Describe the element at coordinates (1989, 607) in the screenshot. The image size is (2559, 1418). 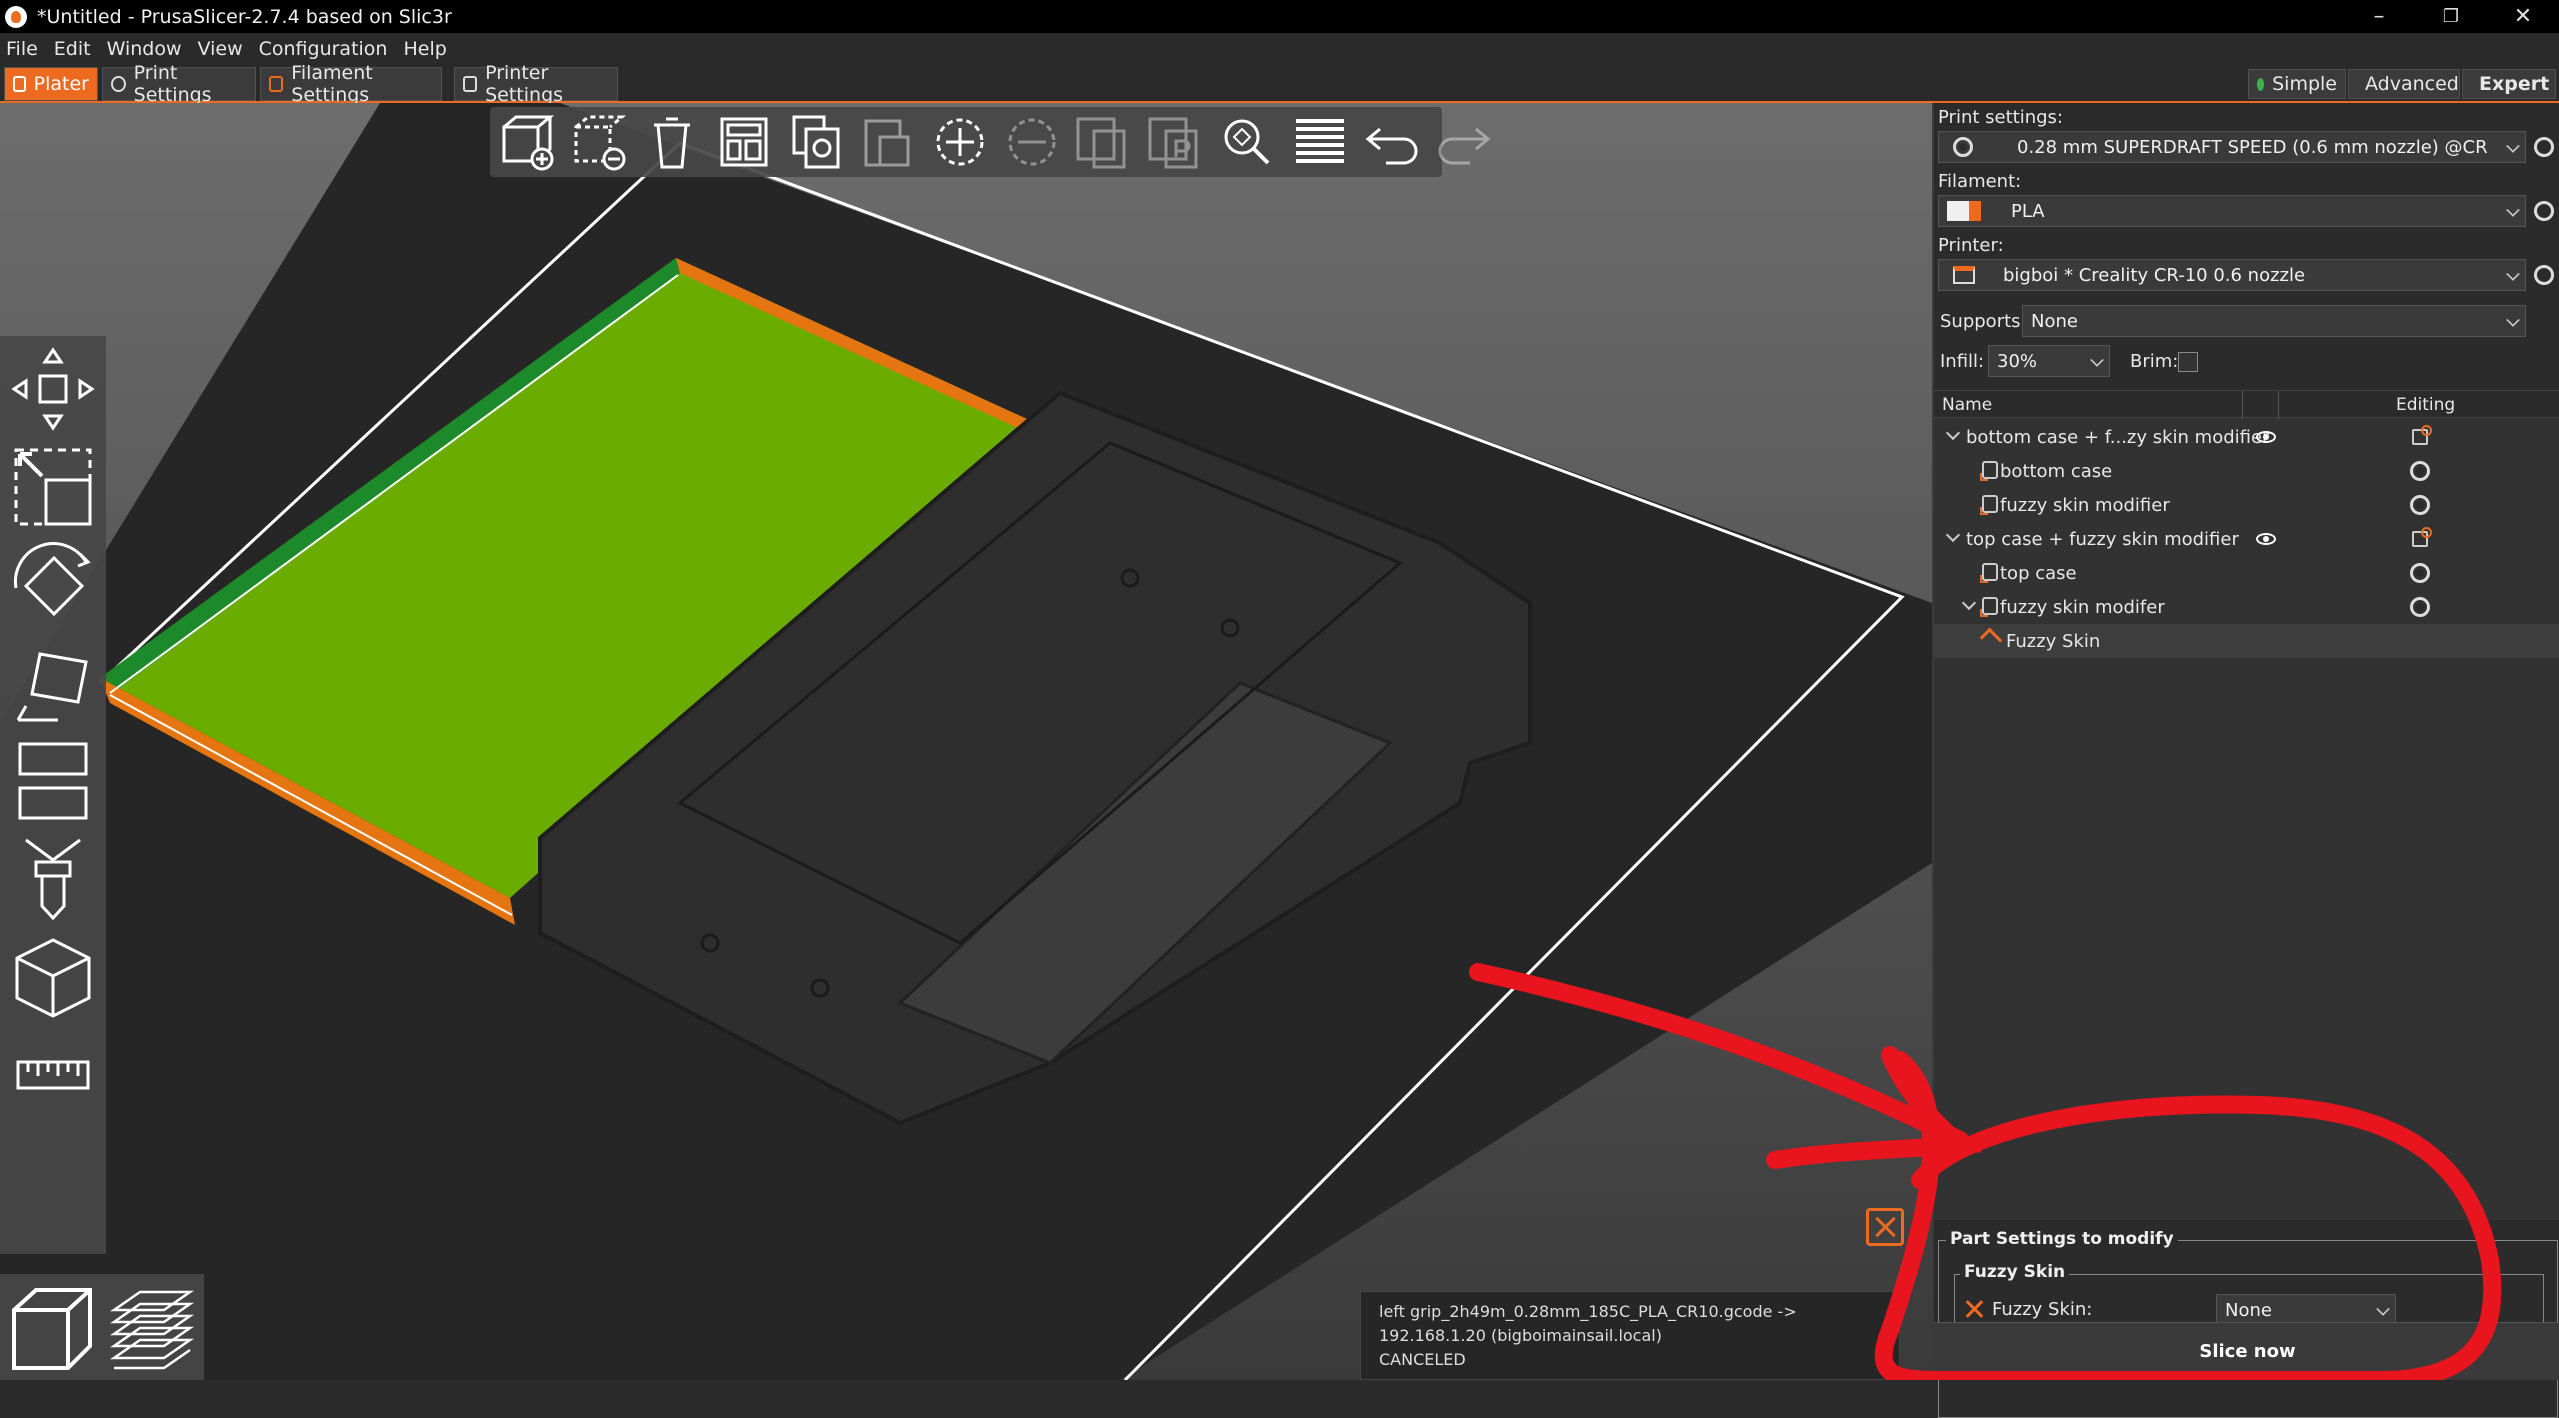
I see `modifier-icon` at that location.